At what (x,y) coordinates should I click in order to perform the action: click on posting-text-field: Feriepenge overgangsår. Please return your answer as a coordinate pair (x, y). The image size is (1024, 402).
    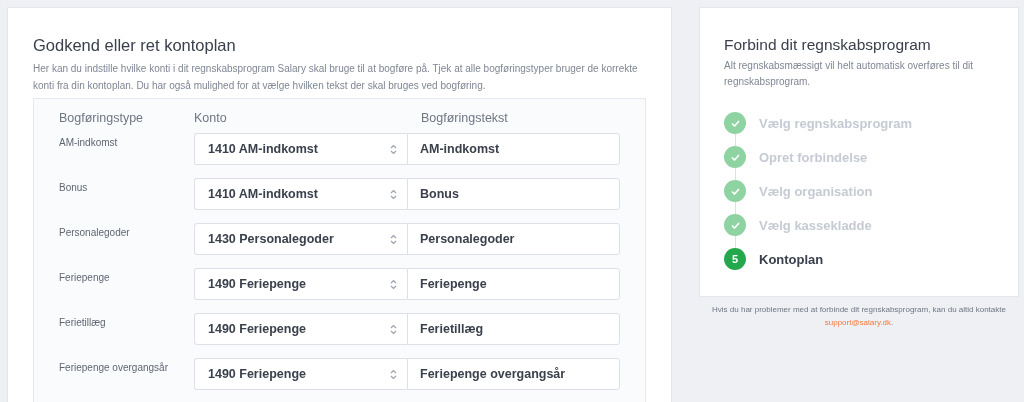
    Looking at the image, I should click on (513, 374).